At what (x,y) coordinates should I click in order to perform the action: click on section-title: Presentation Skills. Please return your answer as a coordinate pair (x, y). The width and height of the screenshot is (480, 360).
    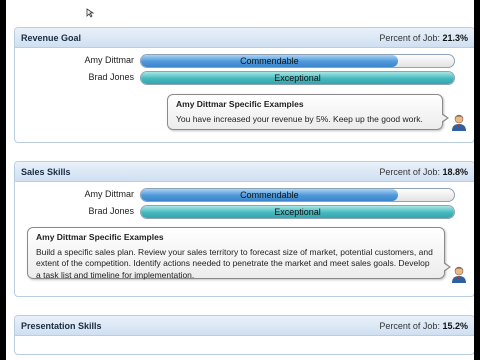
    Looking at the image, I should click on (61, 325).